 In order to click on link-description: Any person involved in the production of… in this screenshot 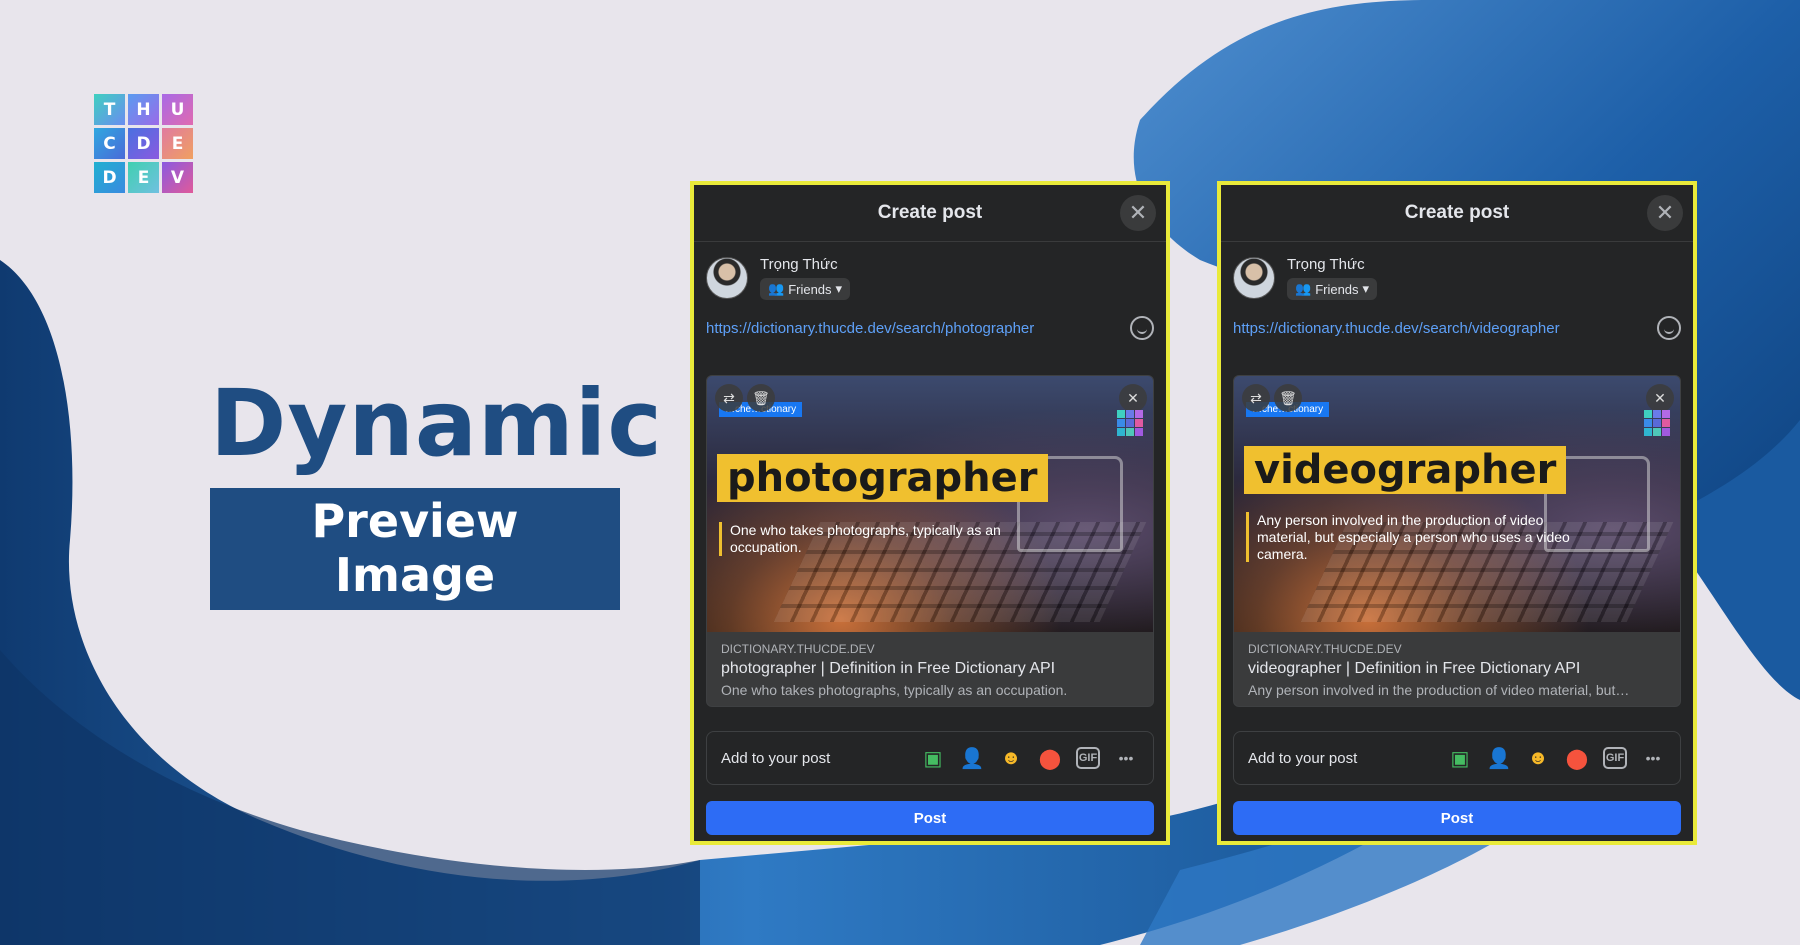, I will do `click(1439, 690)`.